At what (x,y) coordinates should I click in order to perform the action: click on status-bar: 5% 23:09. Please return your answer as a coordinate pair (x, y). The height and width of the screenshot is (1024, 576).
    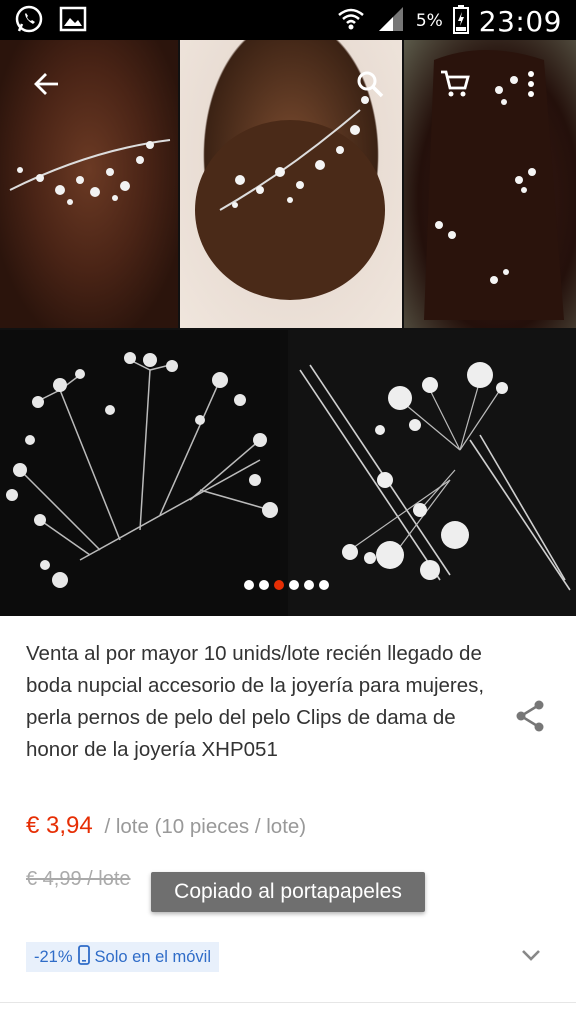
    Looking at the image, I should click on (288, 20).